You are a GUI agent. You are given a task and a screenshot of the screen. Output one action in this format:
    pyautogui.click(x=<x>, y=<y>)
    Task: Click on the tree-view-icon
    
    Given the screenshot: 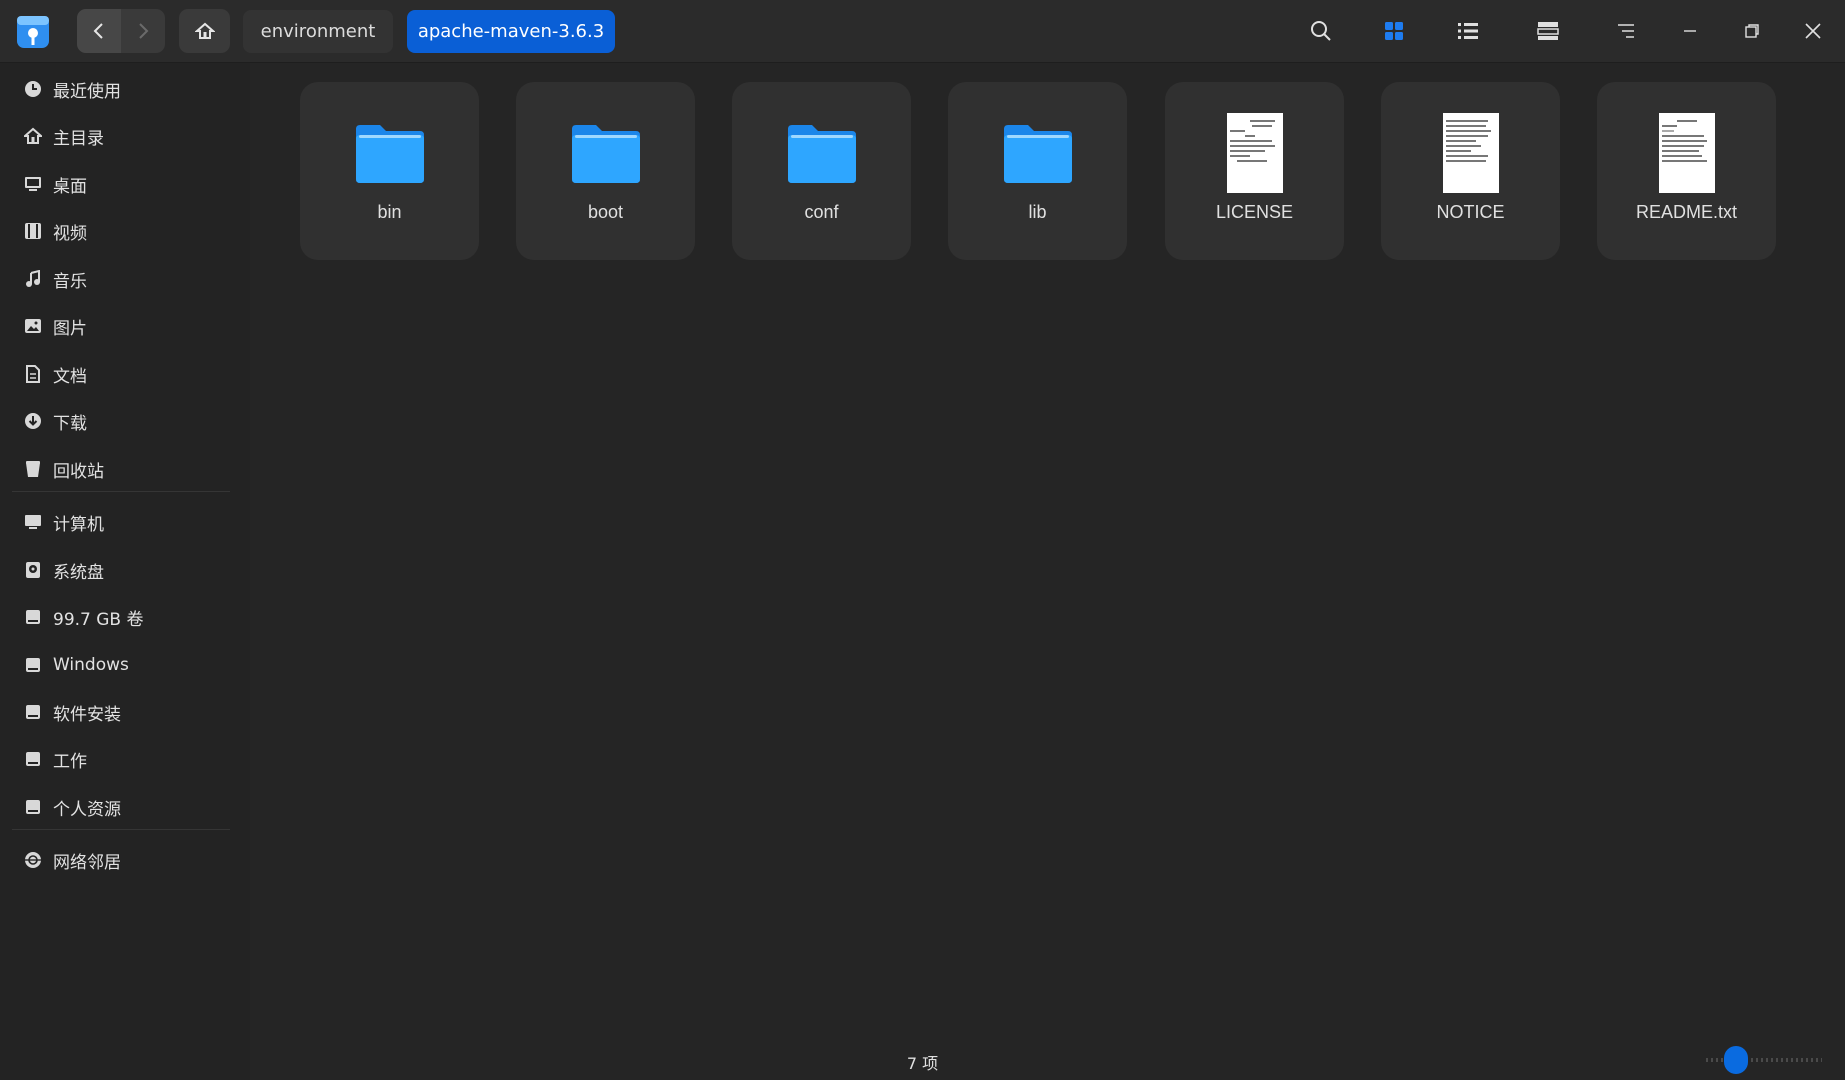 What is the action you would take?
    pyautogui.click(x=1548, y=31)
    